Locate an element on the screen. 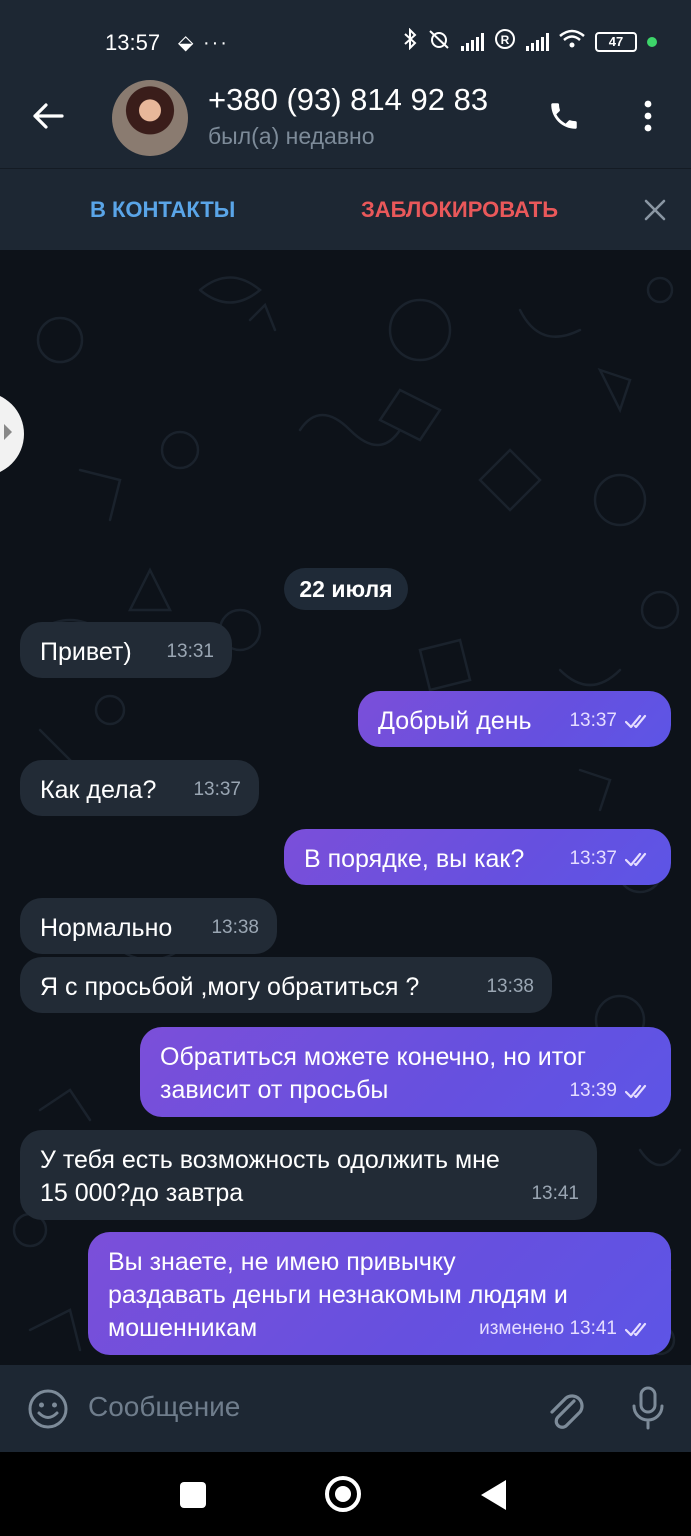 The height and width of the screenshot is (1536, 691). message-text-line: Добрый день is located at coordinates (455, 721).